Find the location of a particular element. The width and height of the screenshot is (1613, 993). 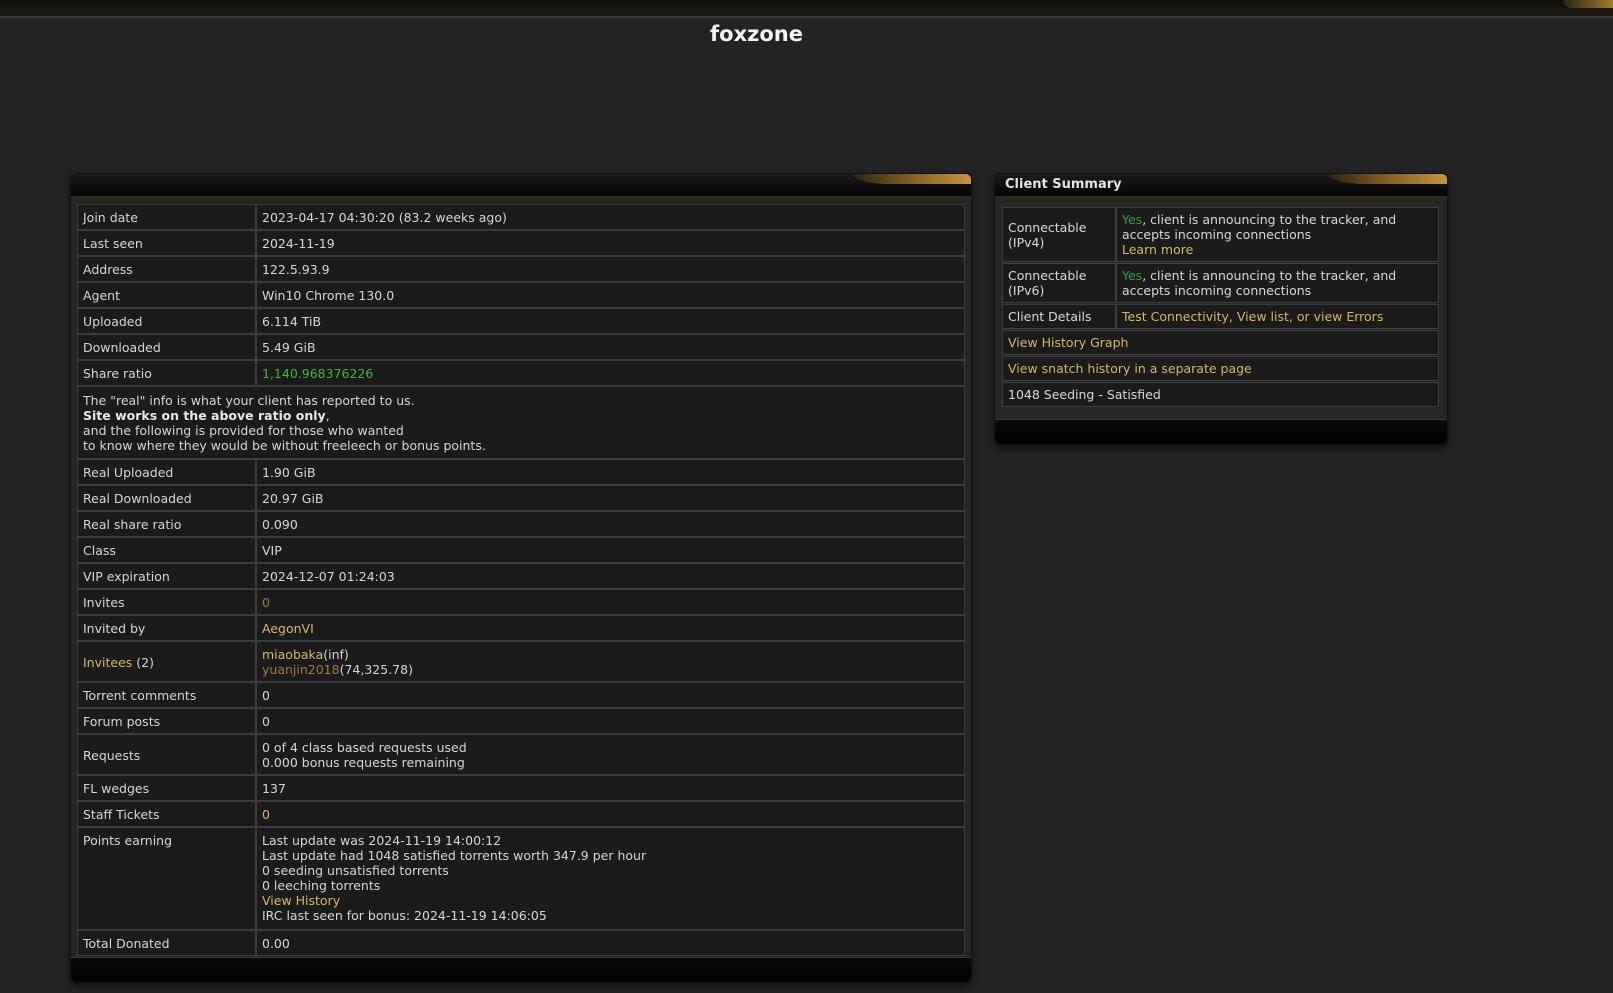

last-seen-value: 2024-11-19 is located at coordinates (610, 243).